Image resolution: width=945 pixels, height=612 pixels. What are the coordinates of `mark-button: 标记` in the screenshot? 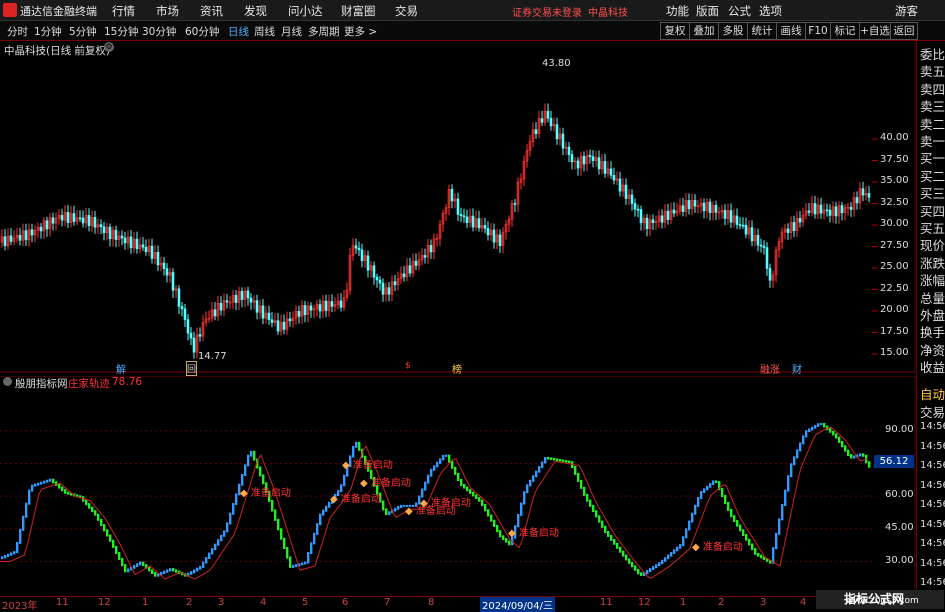 It's located at (845, 31).